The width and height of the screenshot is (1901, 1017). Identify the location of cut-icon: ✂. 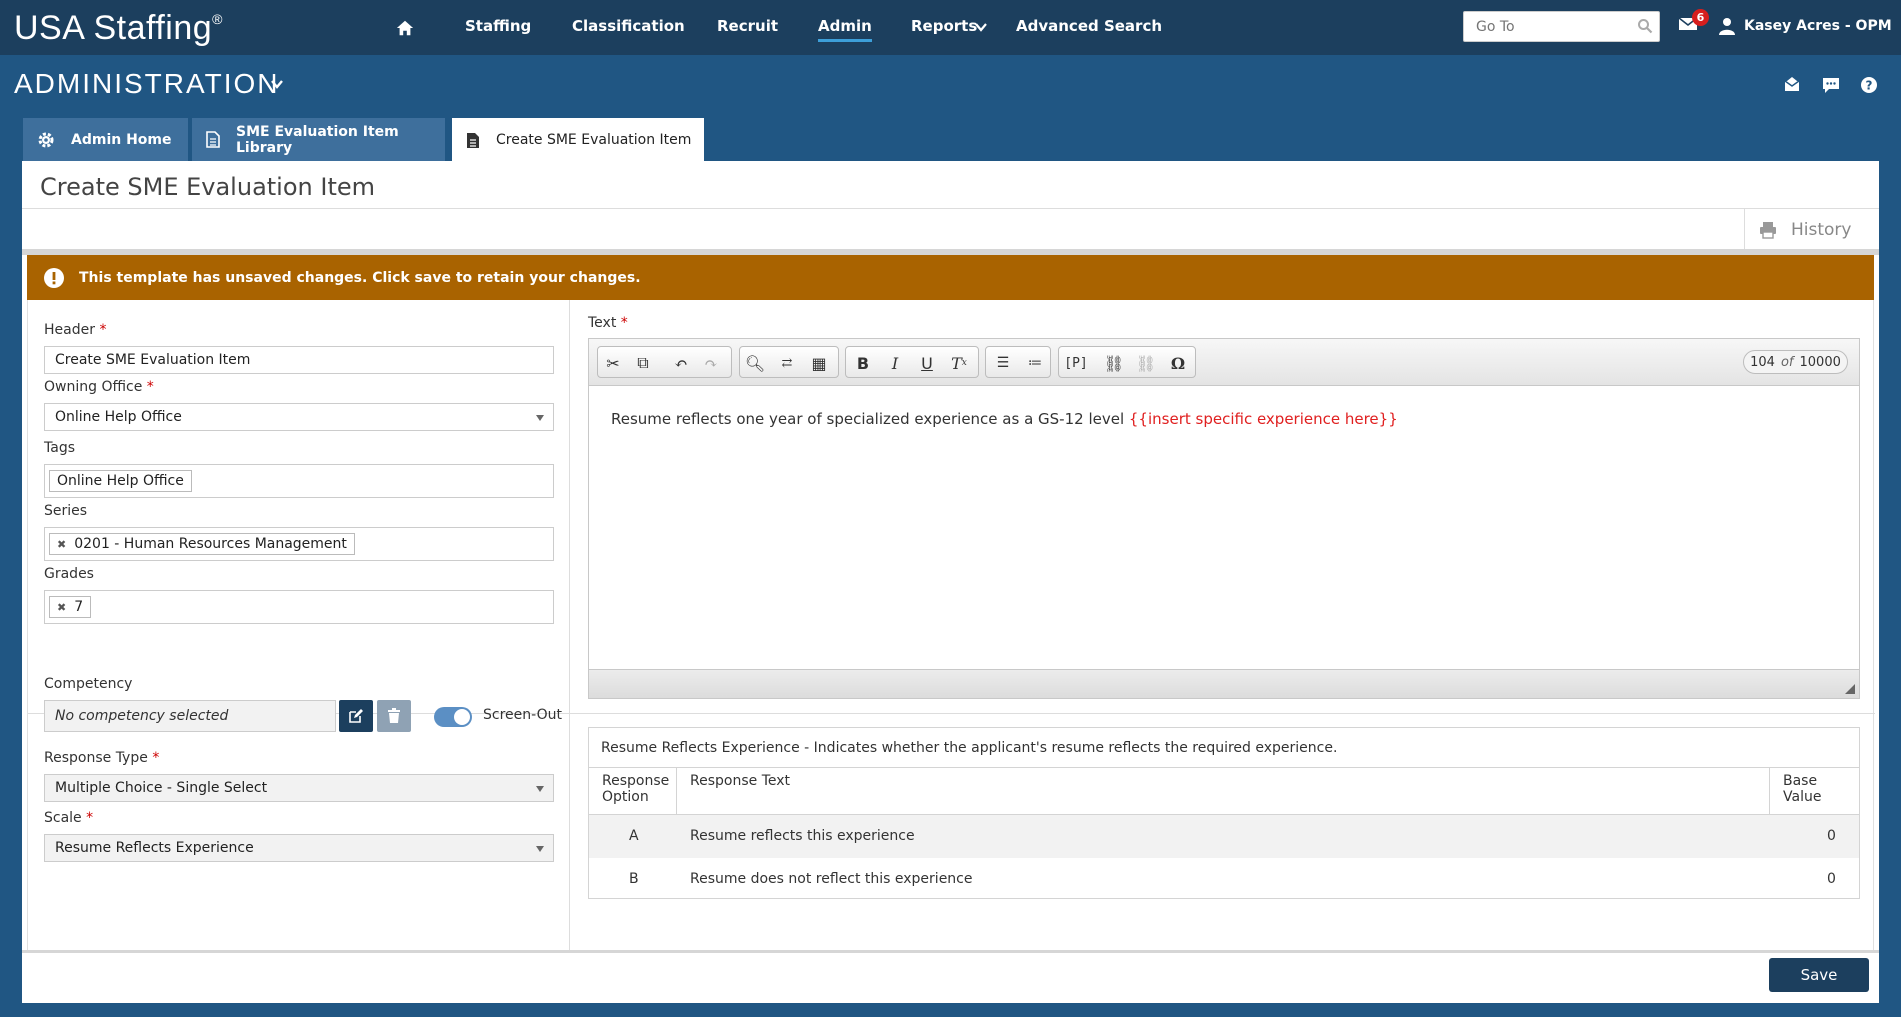
(613, 363).